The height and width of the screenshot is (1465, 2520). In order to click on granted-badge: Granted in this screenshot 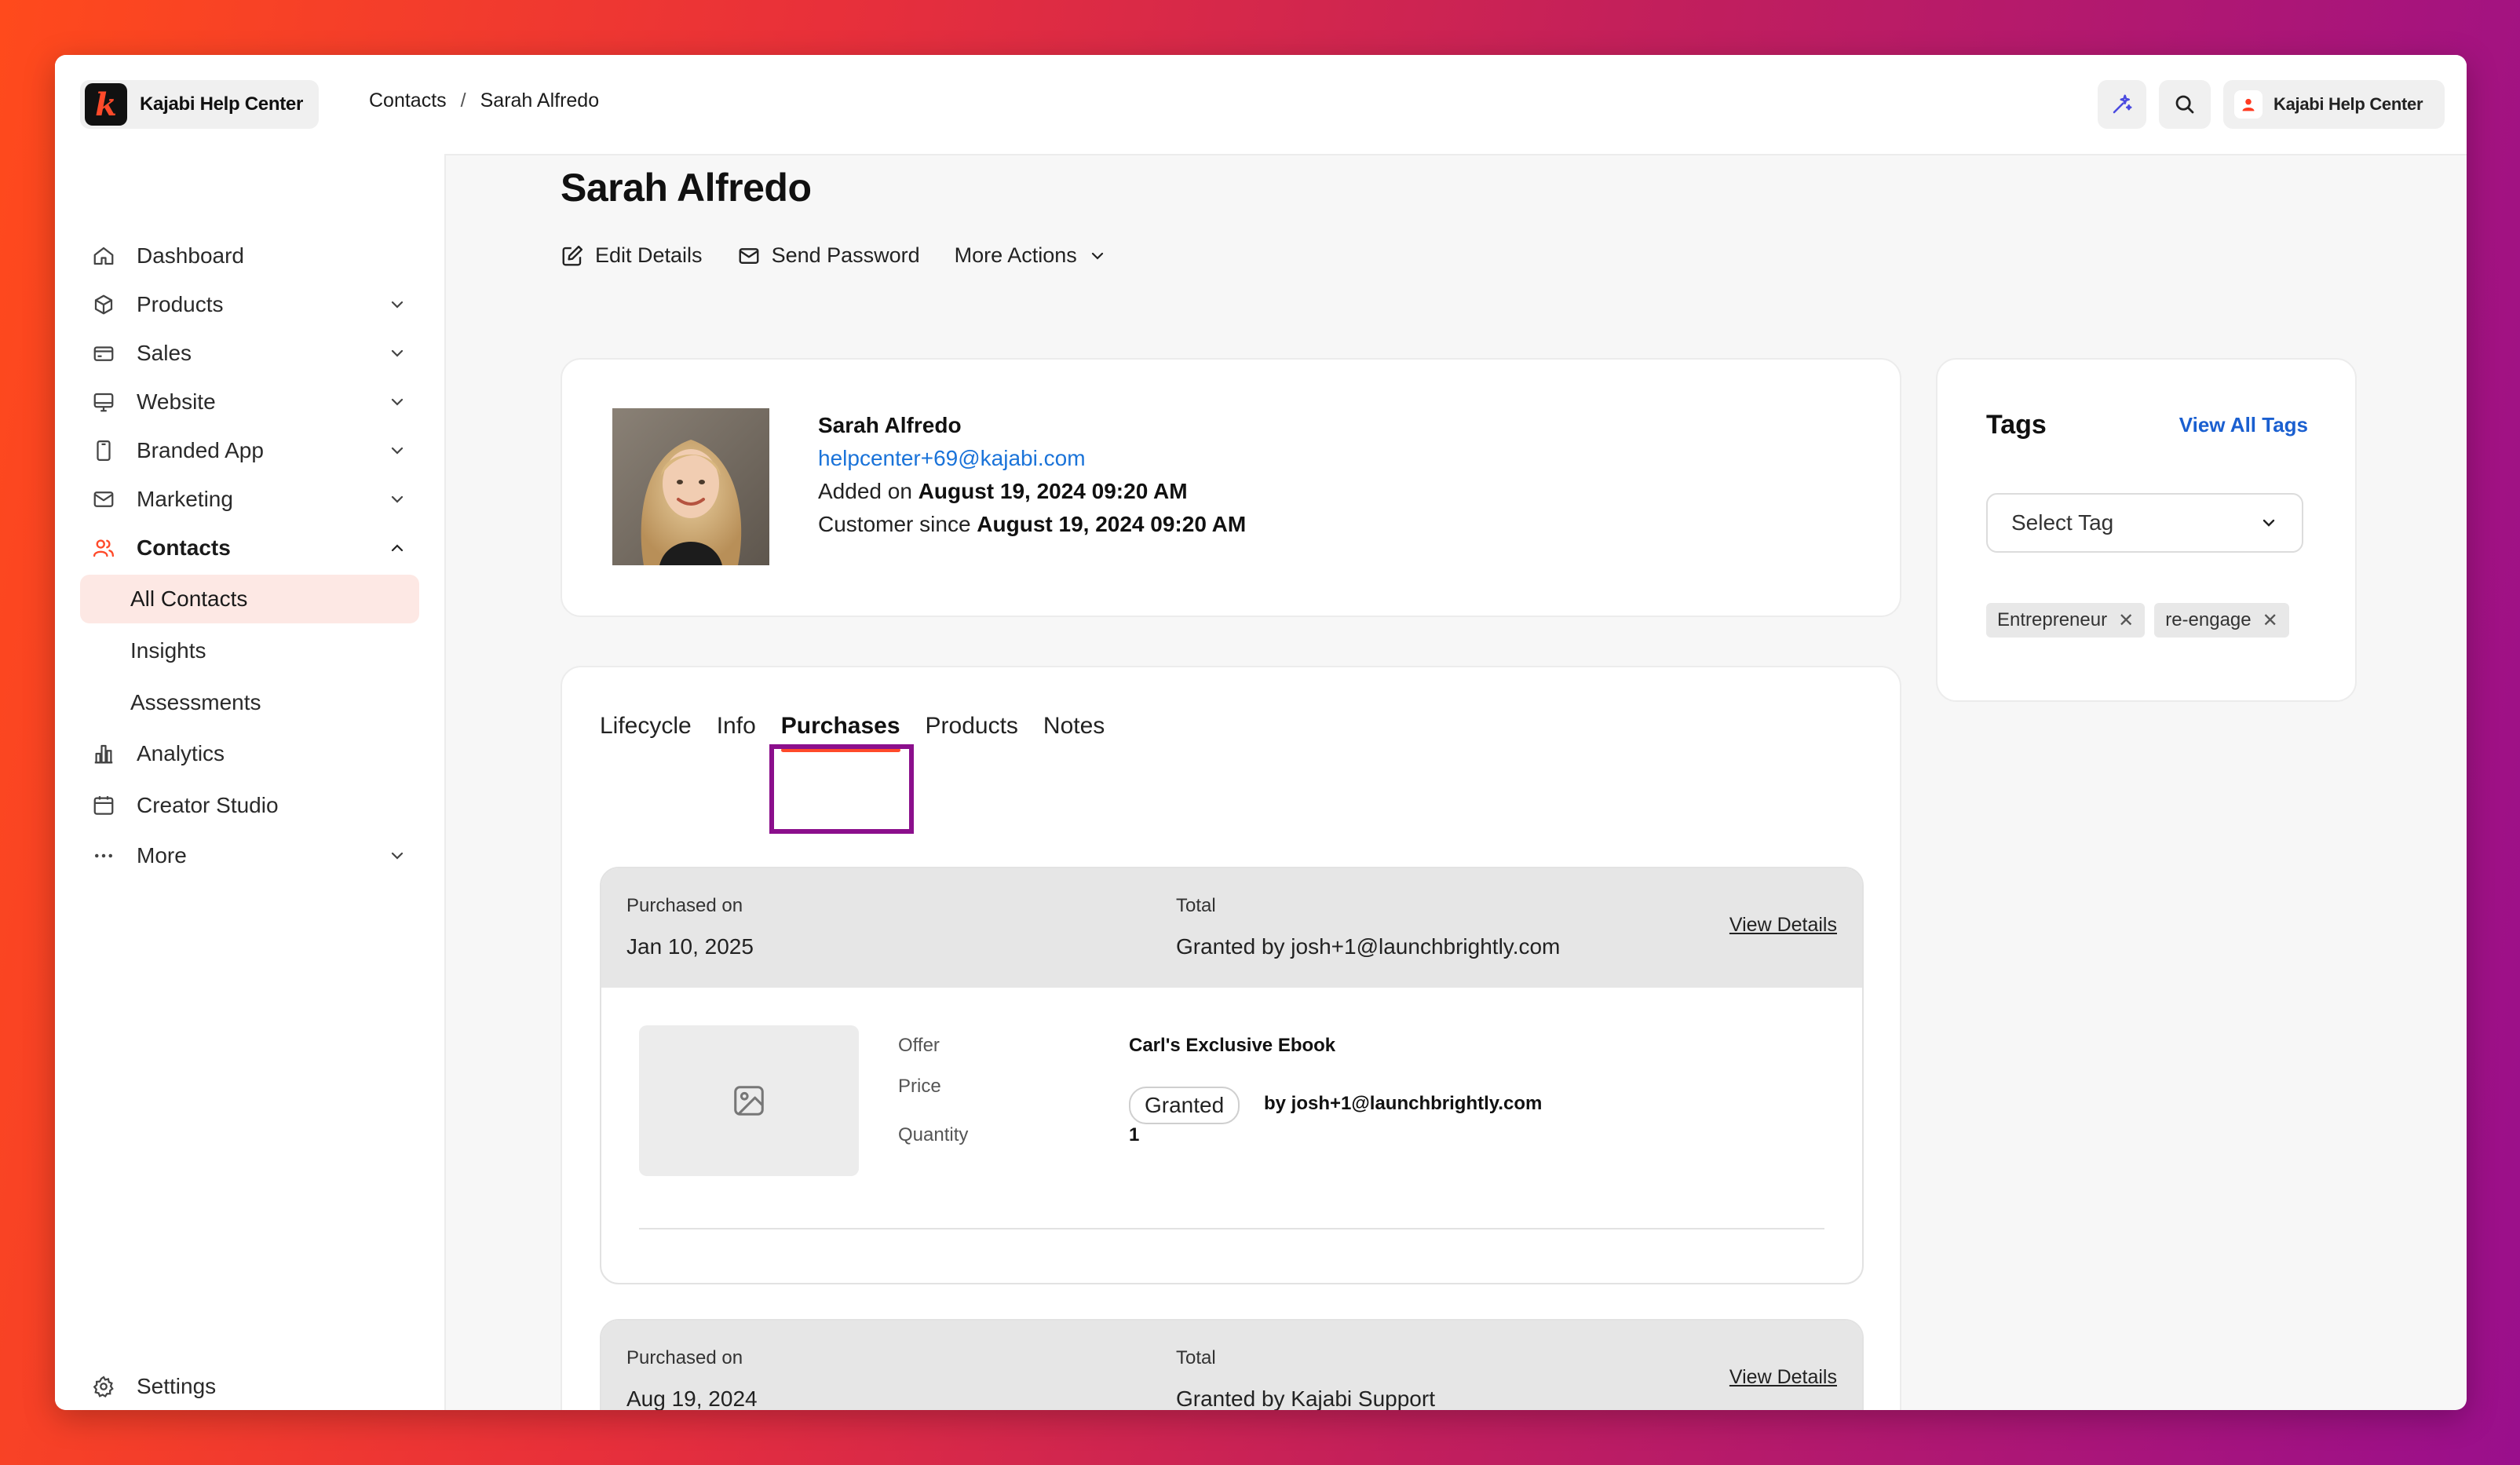, I will do `click(1184, 1105)`.